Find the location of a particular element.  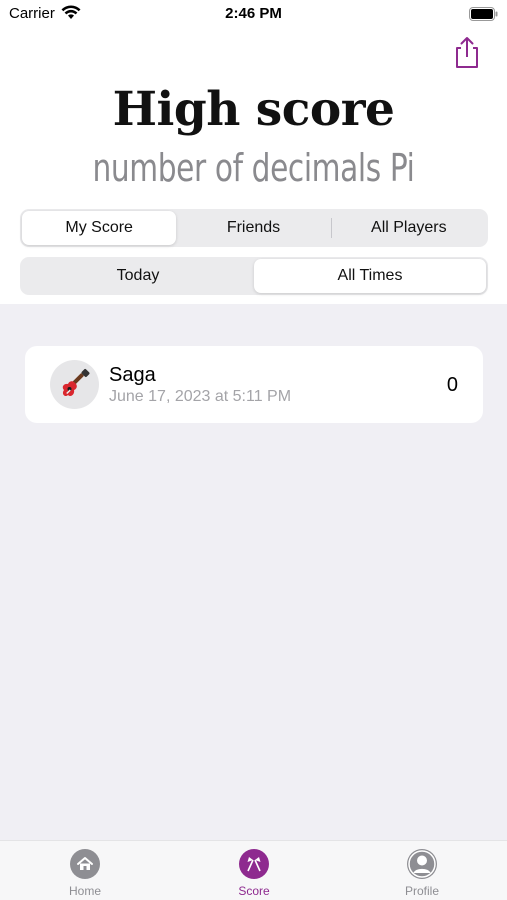

tab-profile: Profile is located at coordinates (422, 874).